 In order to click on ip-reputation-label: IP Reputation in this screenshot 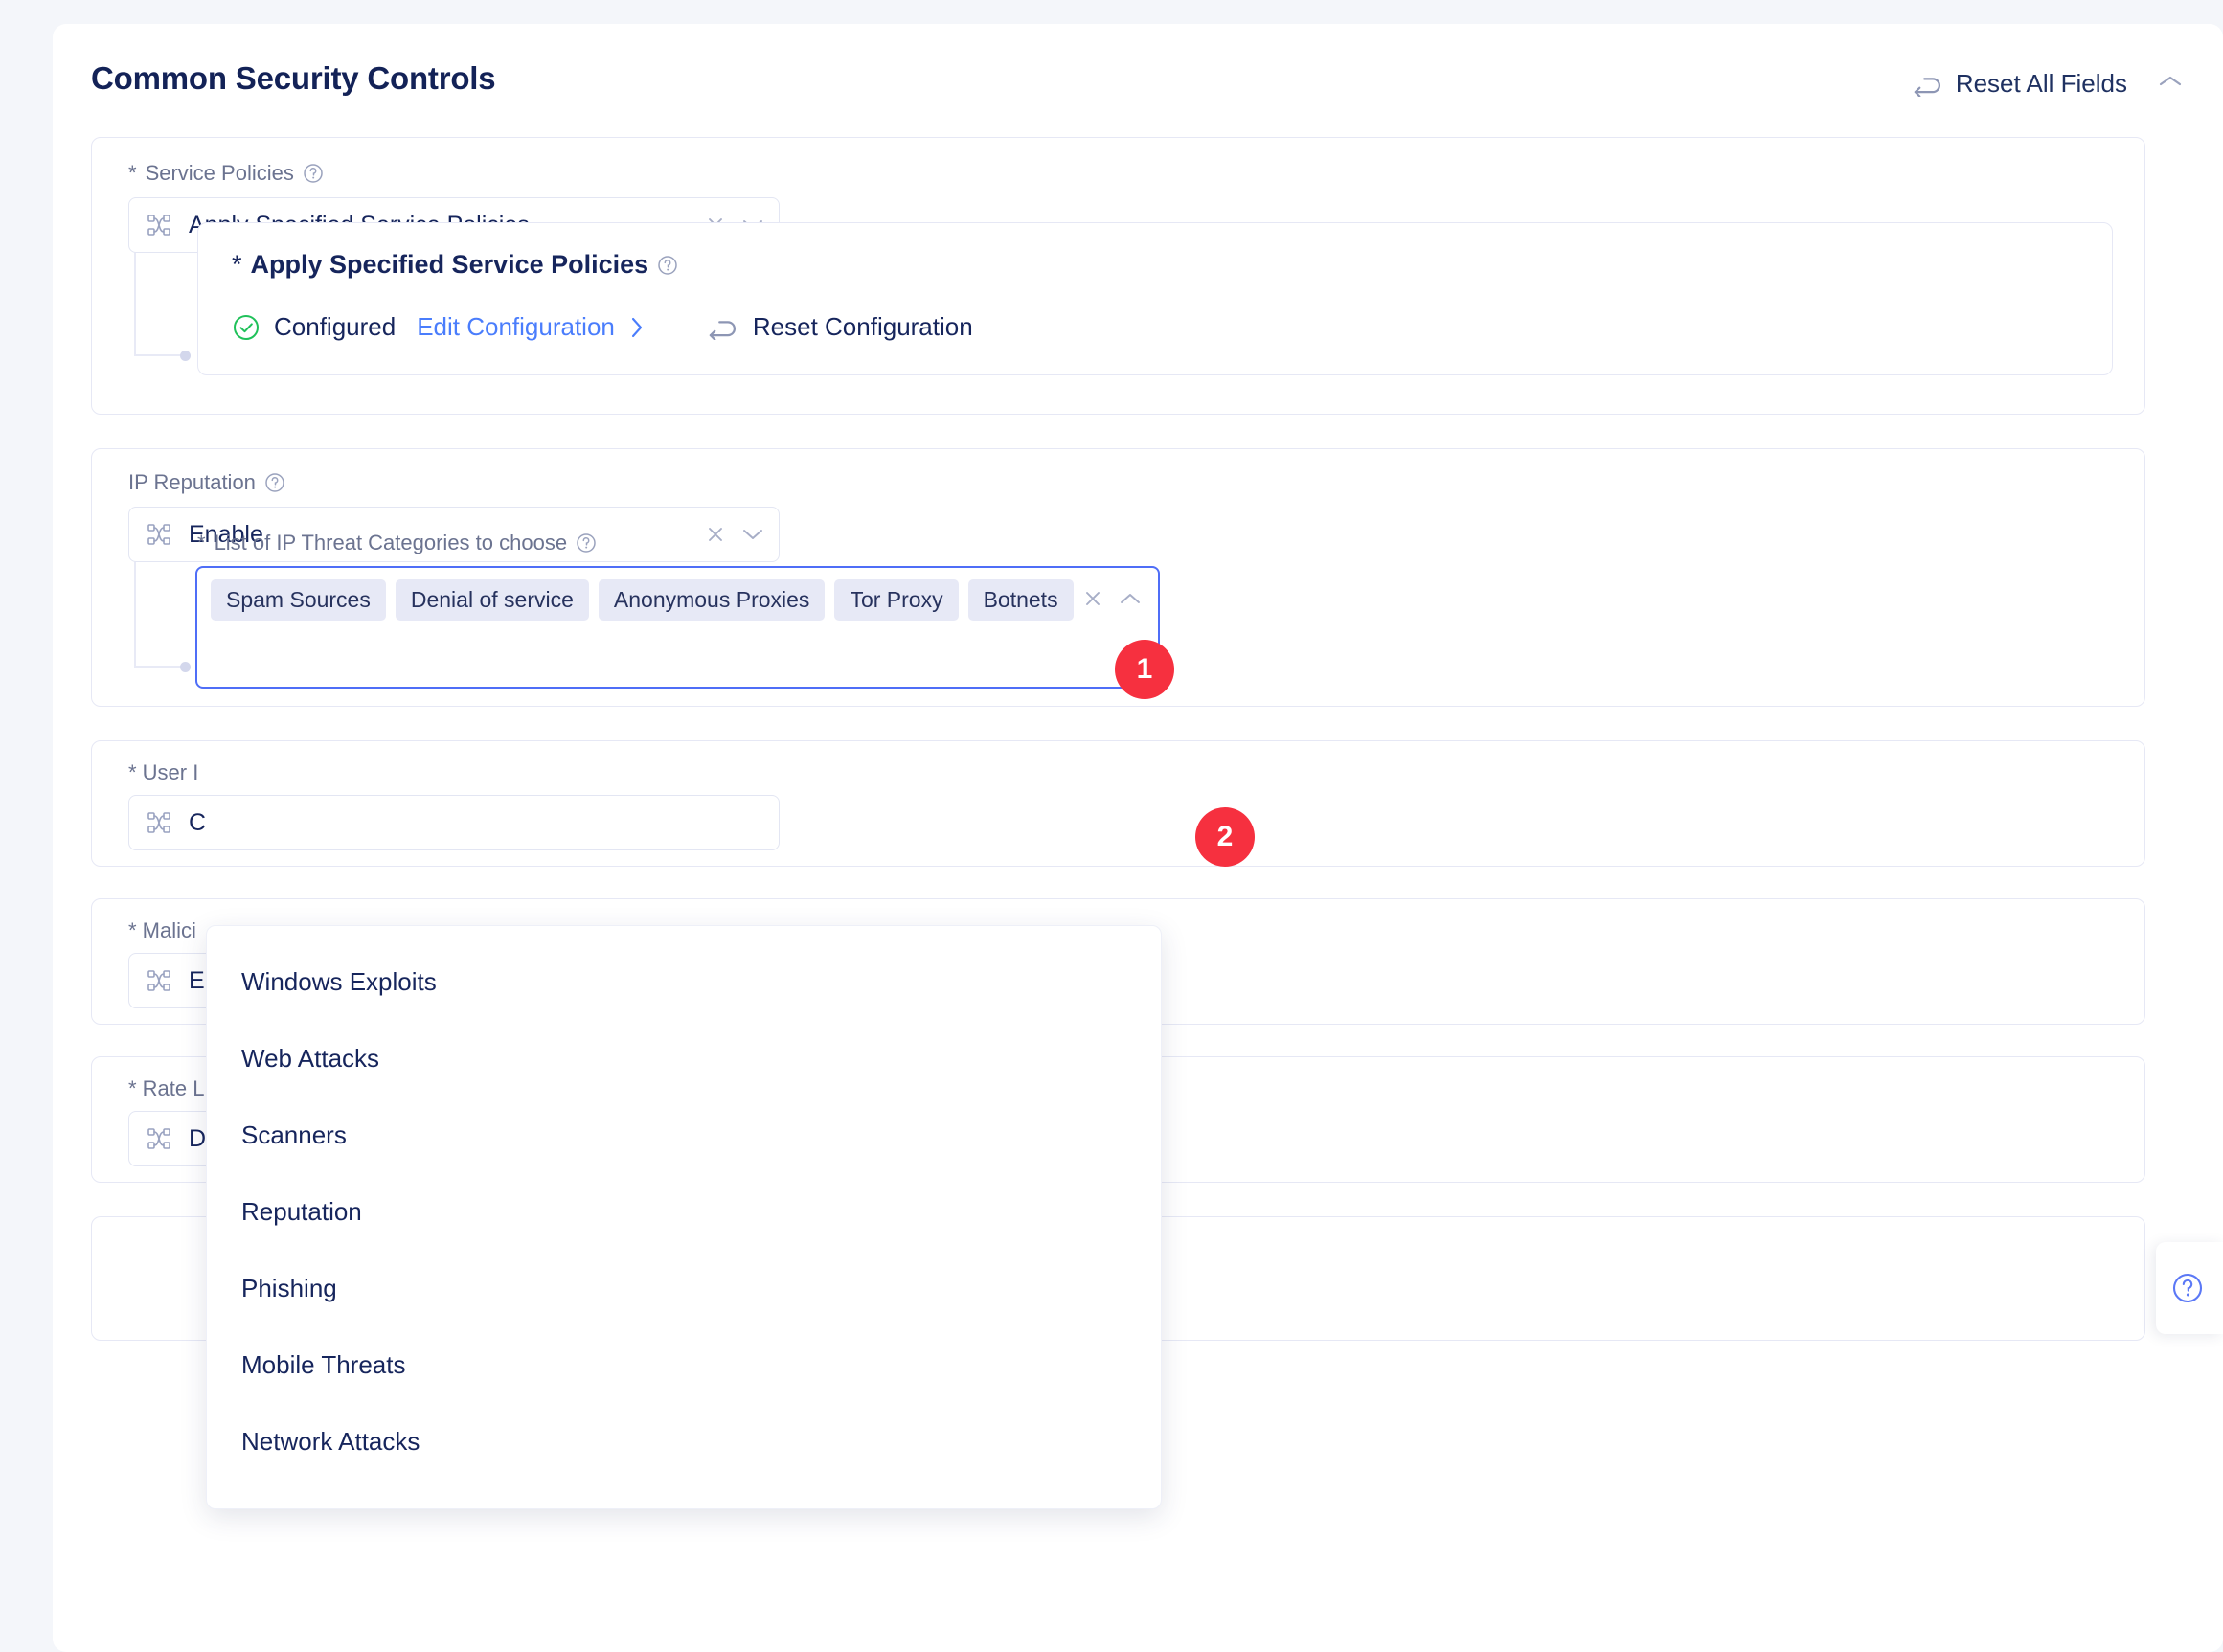, I will do `click(206, 482)`.